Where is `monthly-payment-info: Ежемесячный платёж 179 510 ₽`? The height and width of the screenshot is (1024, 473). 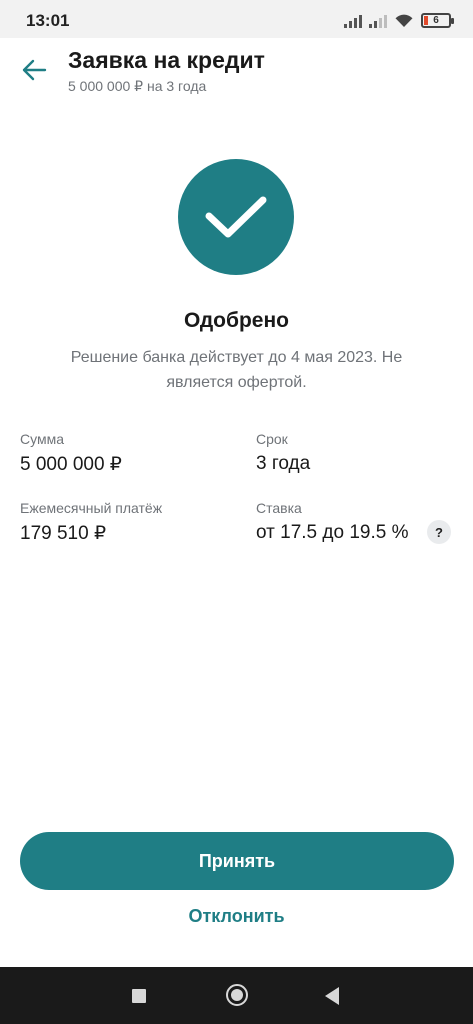 monthly-payment-info: Ежемесячный платёж 179 510 ₽ is located at coordinates (91, 522).